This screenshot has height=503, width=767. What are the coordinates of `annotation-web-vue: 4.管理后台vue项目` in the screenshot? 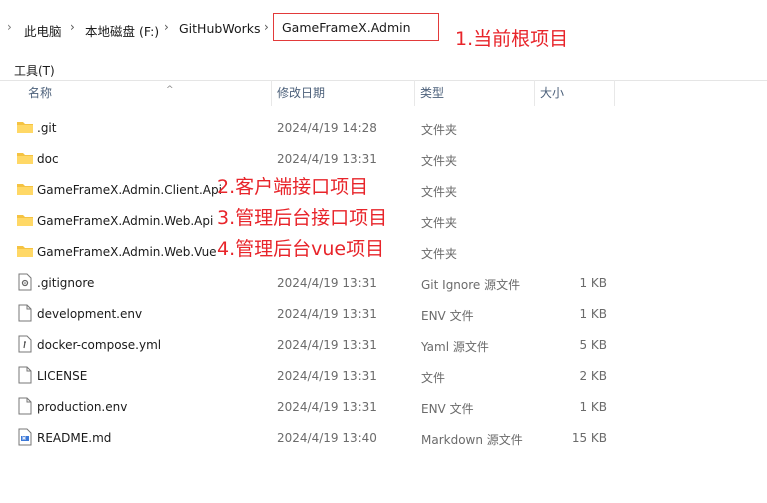 It's located at (301, 249).